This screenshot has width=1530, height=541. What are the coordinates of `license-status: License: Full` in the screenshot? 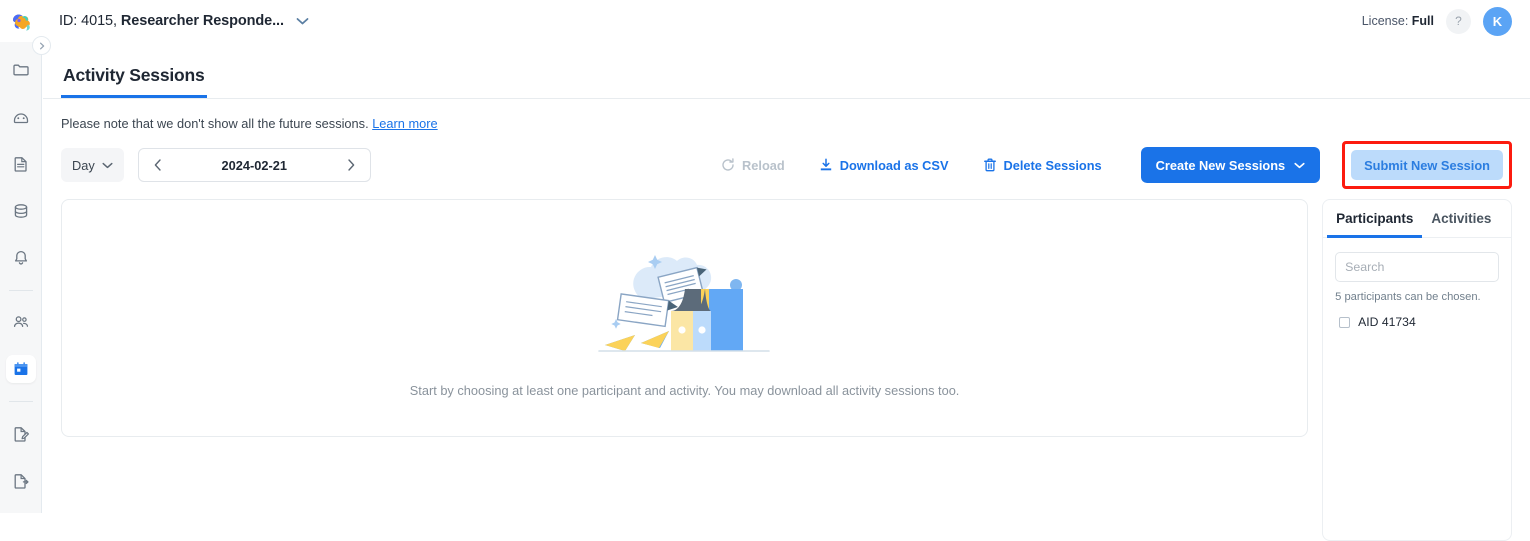 It's located at (1398, 21).